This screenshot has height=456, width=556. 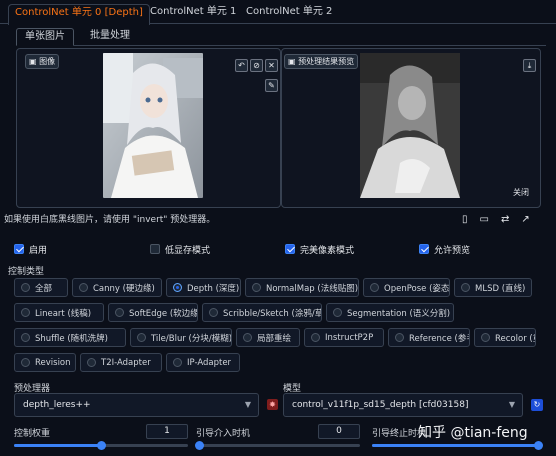 What do you see at coordinates (289, 13) in the screenshot?
I see `tab-unit-2: ControlNet 单元 2` at bounding box center [289, 13].